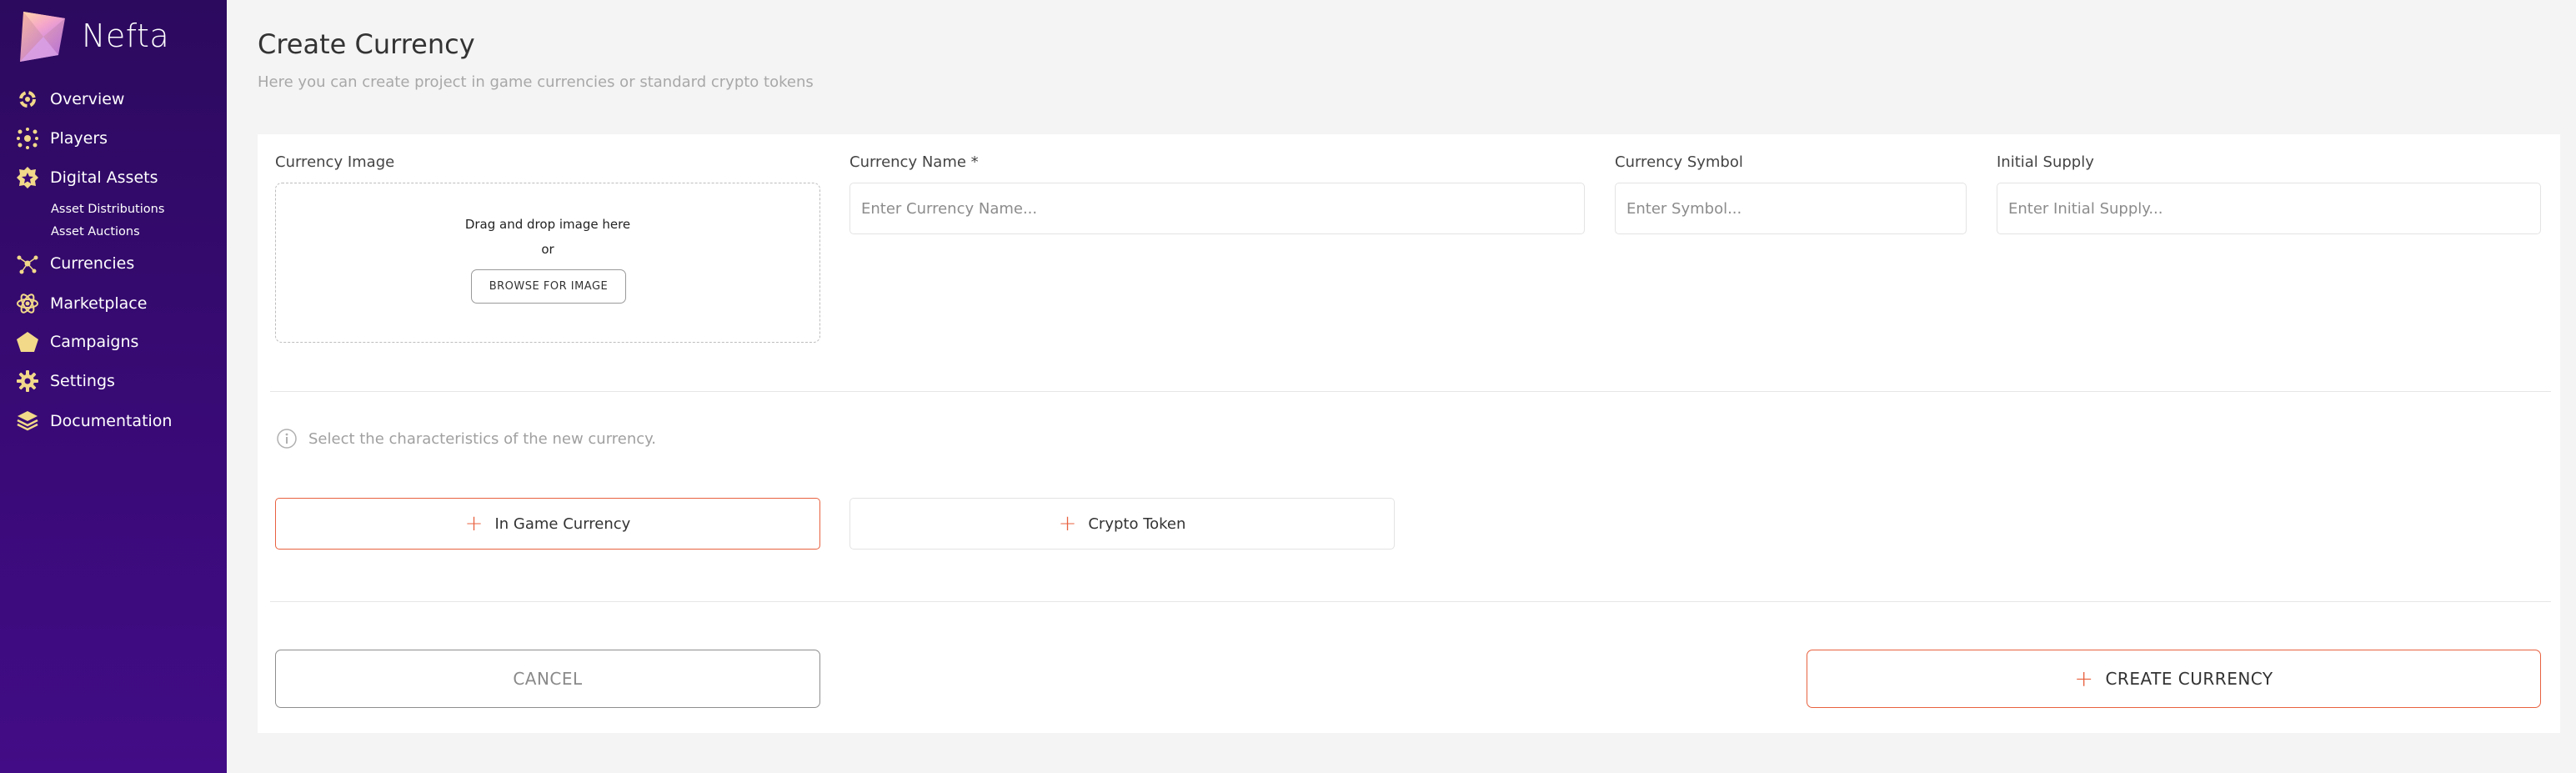 This screenshot has height=773, width=2576. What do you see at coordinates (1217, 209) in the screenshot?
I see `currency-name-input` at bounding box center [1217, 209].